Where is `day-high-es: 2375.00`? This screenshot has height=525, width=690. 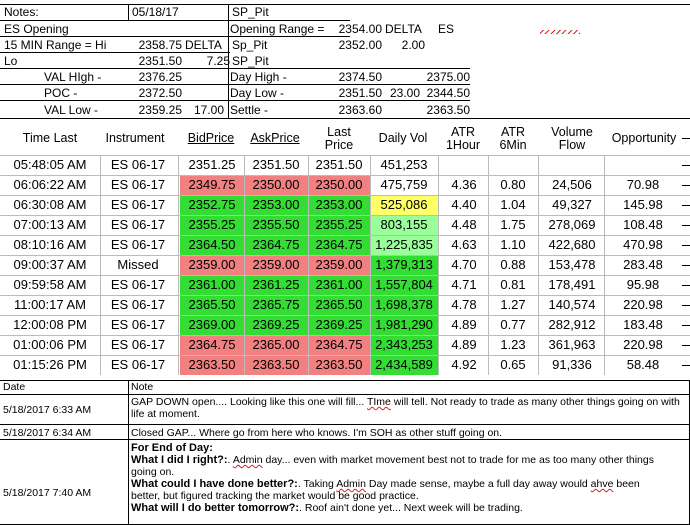
day-high-es: 2375.00 is located at coordinates (448, 77).